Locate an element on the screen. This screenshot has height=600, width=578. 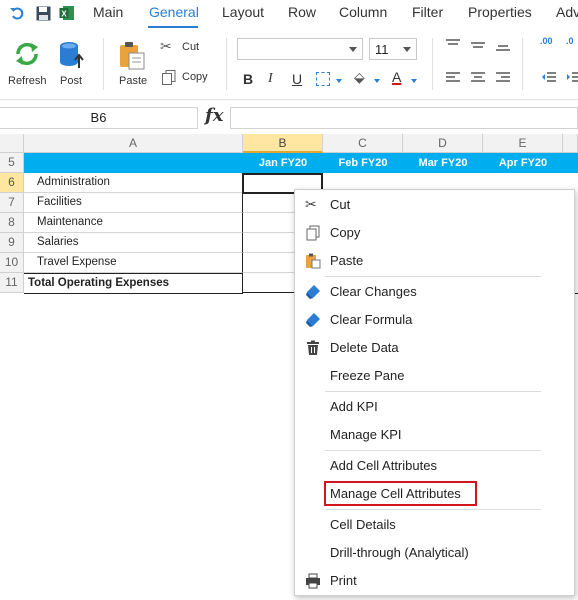
decrease-decimal-label: .0 is located at coordinates (570, 41).